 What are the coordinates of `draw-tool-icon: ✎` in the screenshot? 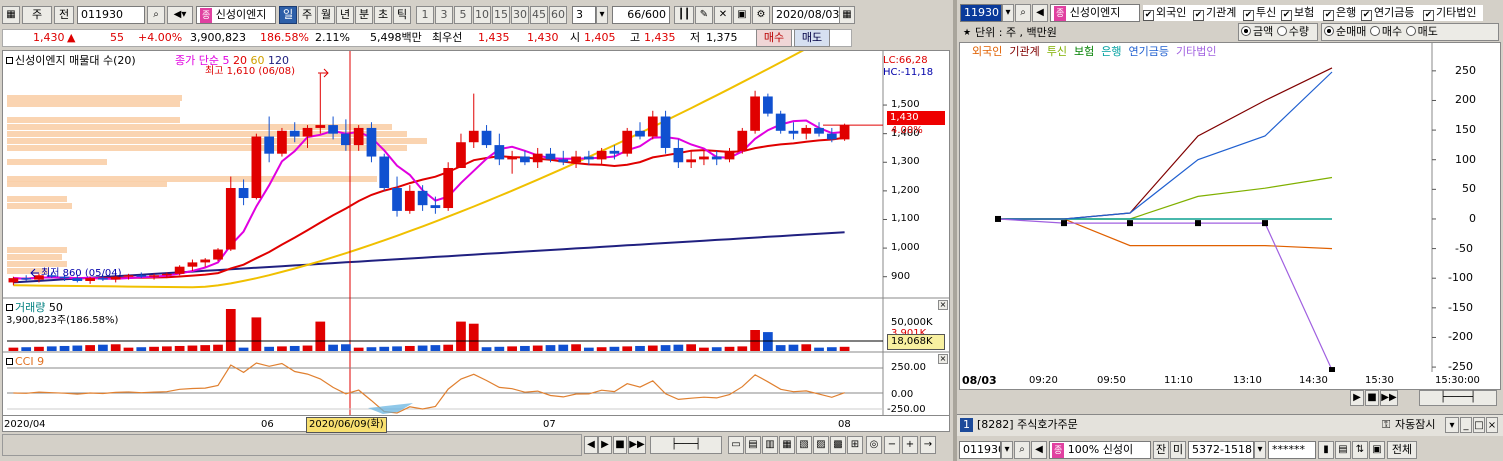 It's located at (704, 15).